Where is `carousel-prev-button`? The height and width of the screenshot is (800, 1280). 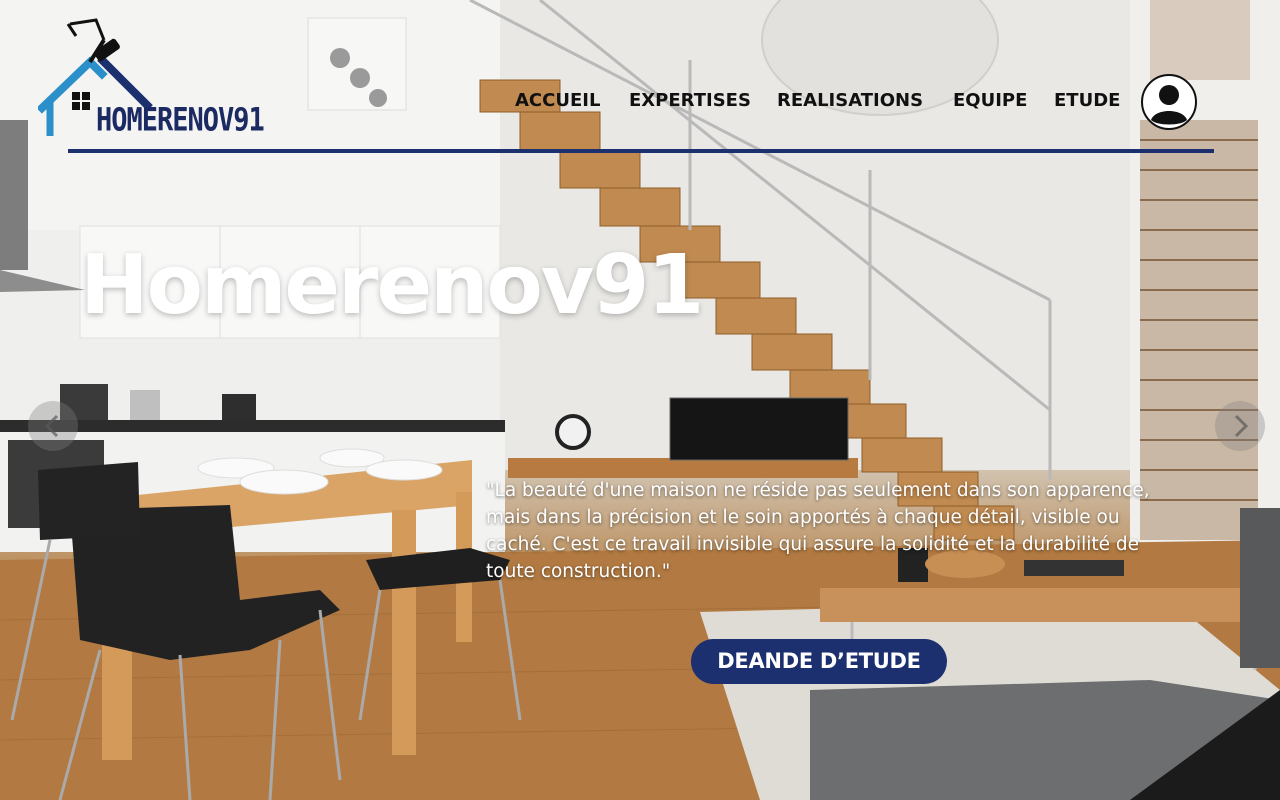 carousel-prev-button is located at coordinates (53, 426).